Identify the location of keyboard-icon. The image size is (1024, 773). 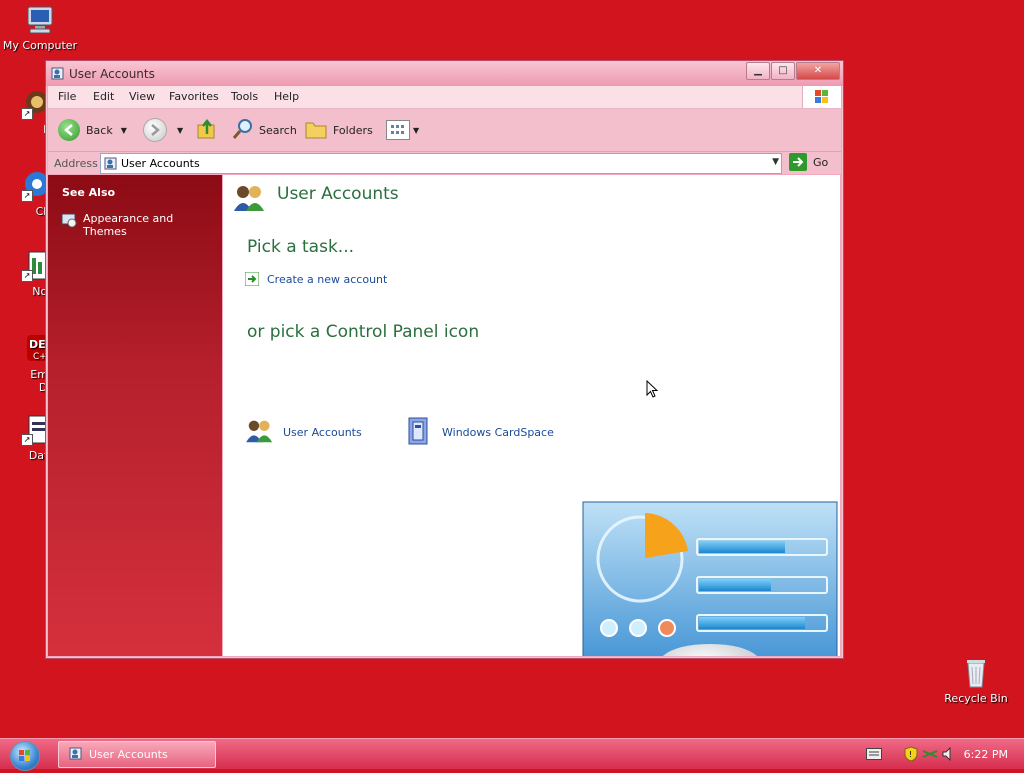
(874, 755).